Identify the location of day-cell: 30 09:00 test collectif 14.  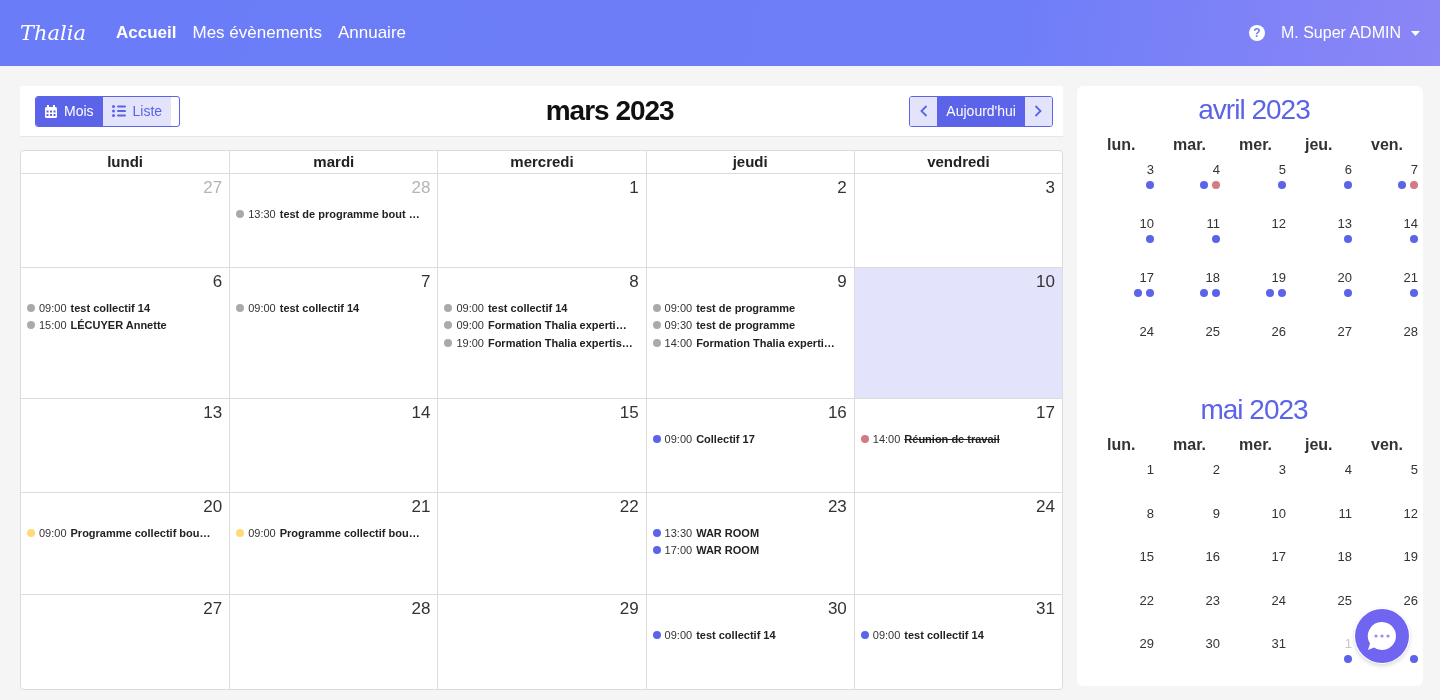
(749, 642).